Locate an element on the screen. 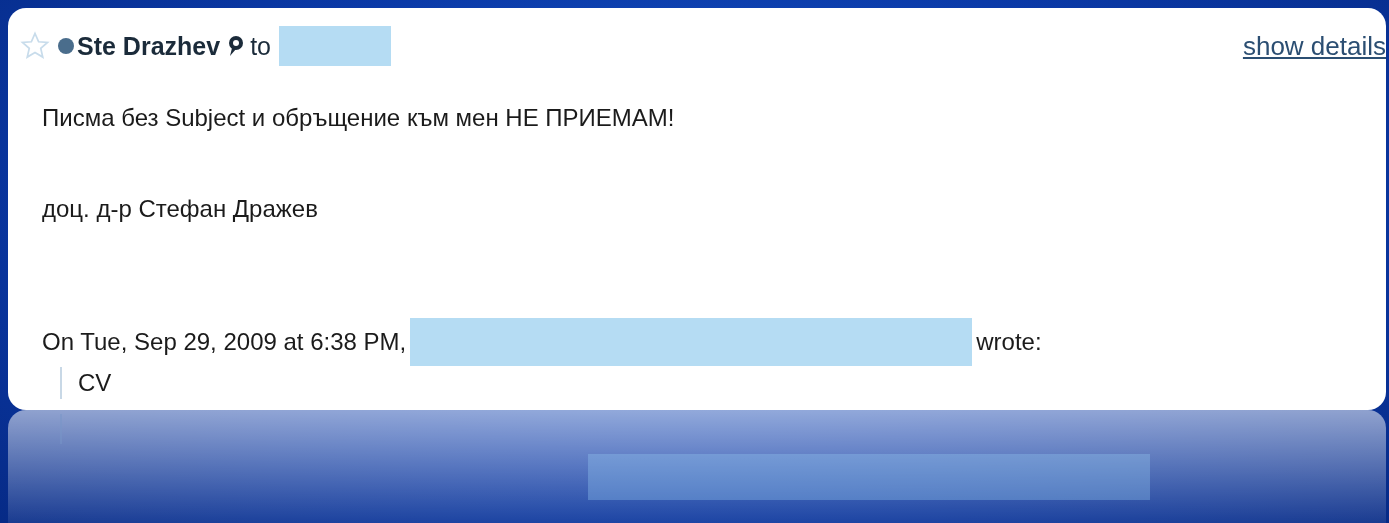  star-icon is located at coordinates (35, 46).